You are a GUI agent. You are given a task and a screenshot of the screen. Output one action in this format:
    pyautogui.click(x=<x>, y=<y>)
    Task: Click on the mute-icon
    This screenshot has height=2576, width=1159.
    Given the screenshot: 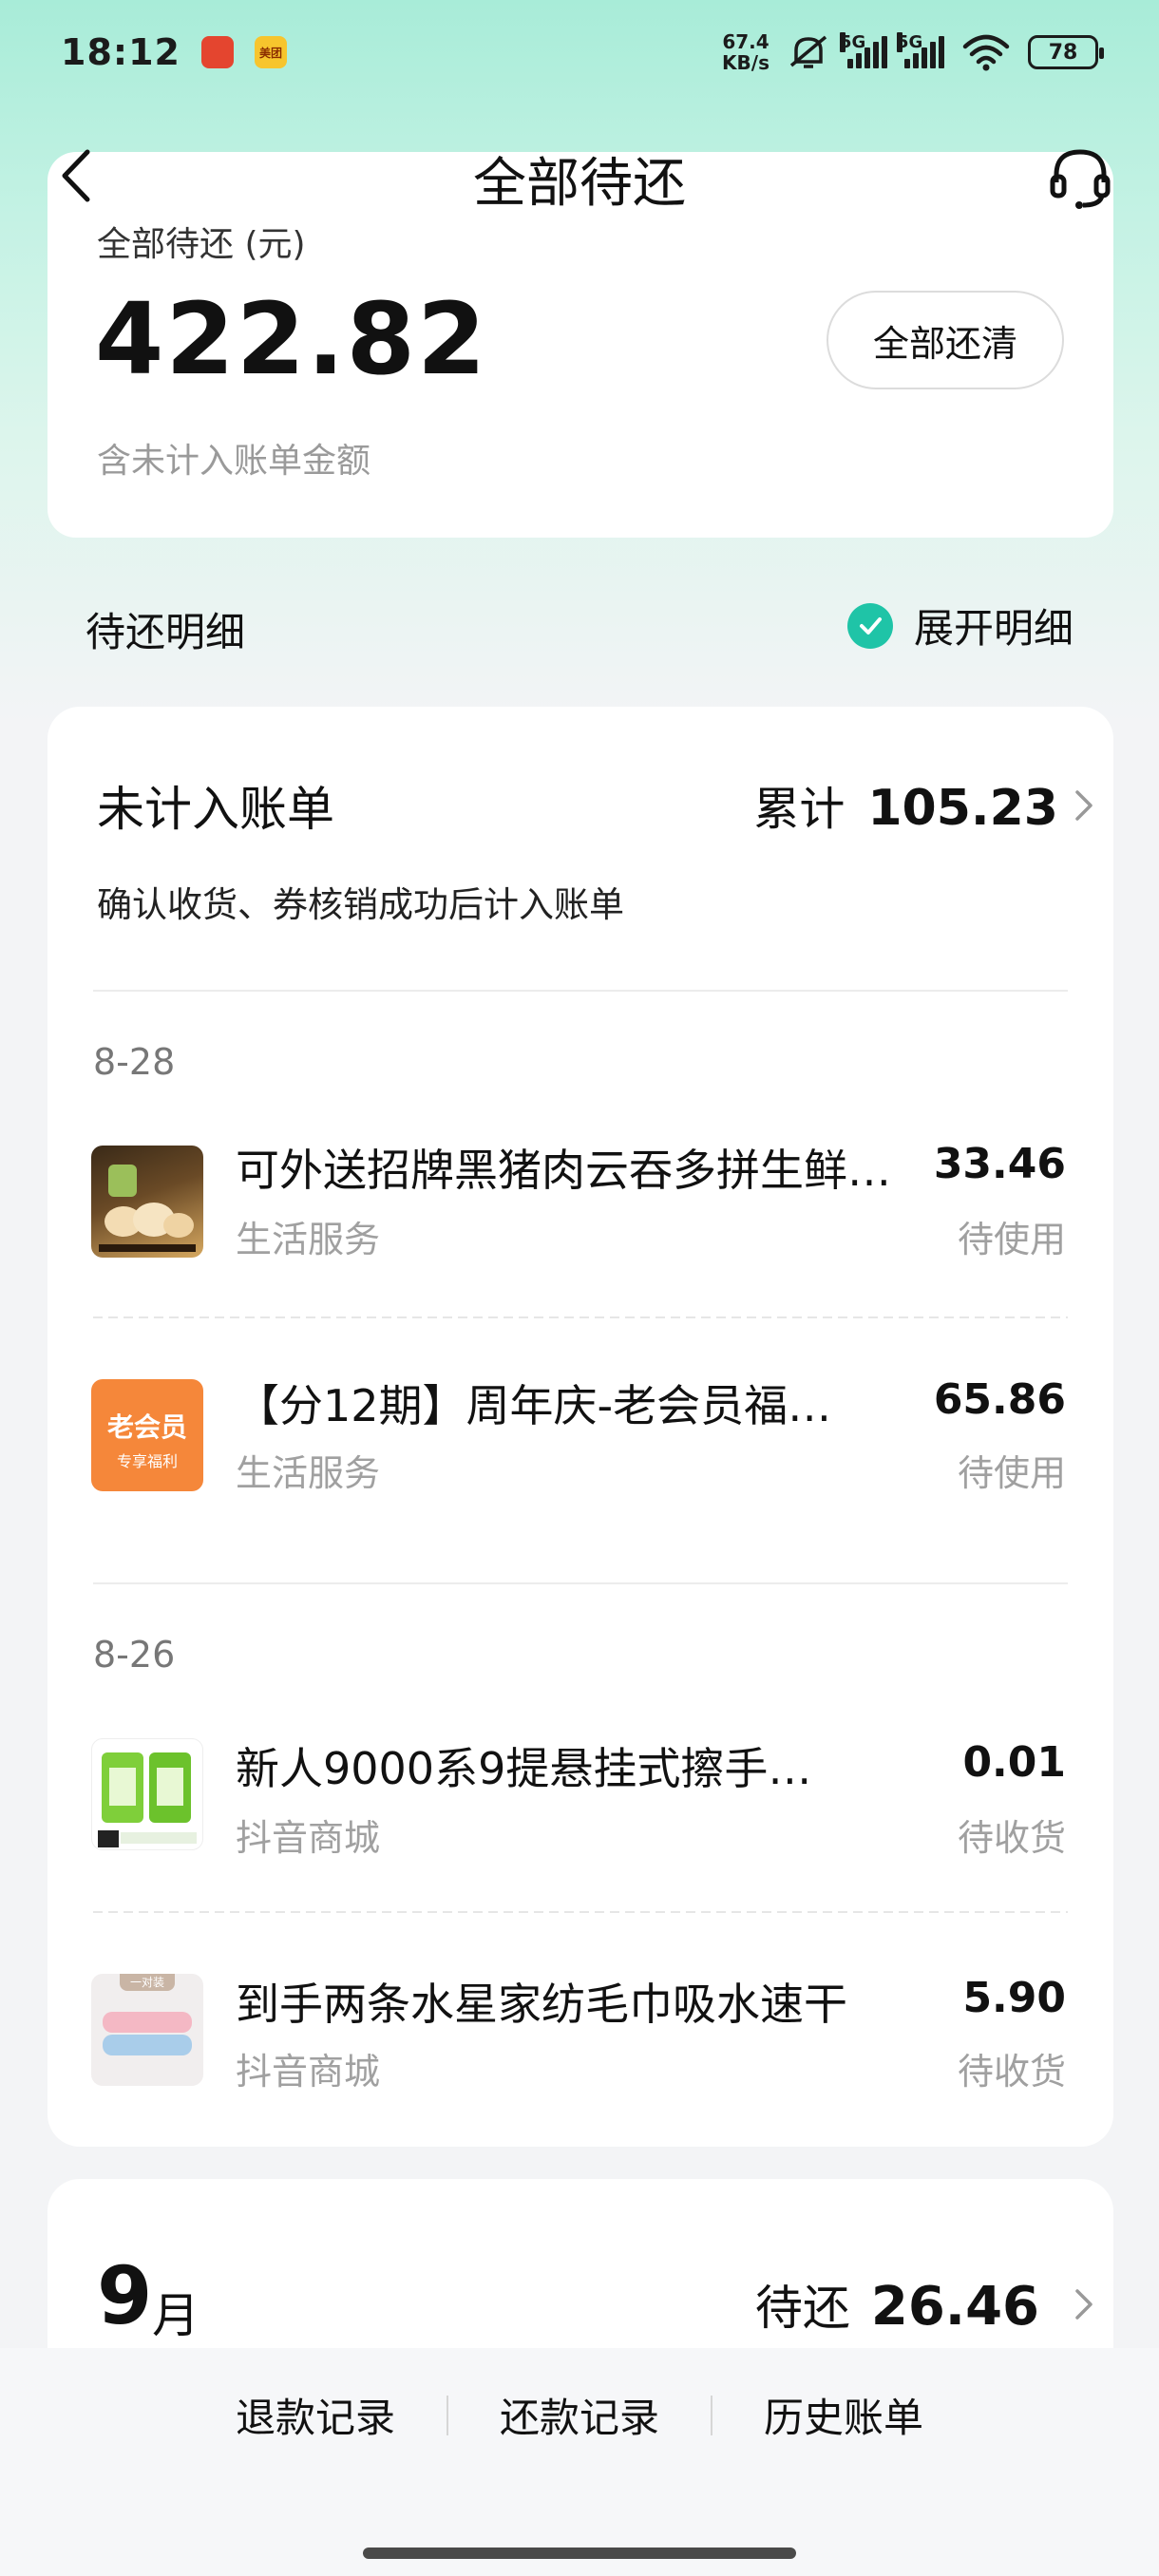 What is the action you would take?
    pyautogui.click(x=808, y=51)
    